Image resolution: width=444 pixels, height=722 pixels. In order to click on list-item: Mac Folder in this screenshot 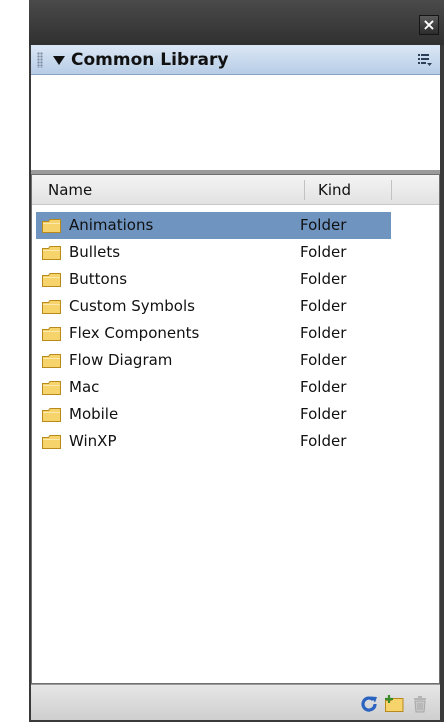, I will do `click(213, 387)`.